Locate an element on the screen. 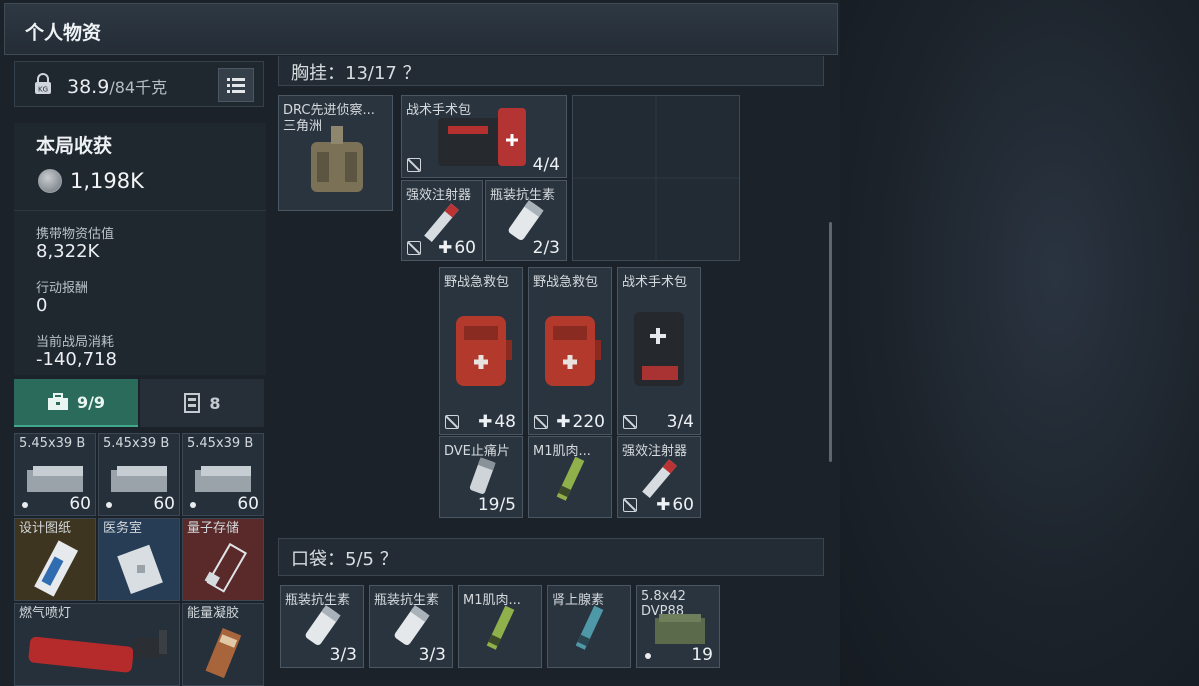 The width and height of the screenshot is (1199, 686). reward-value: 0 is located at coordinates (42, 305).